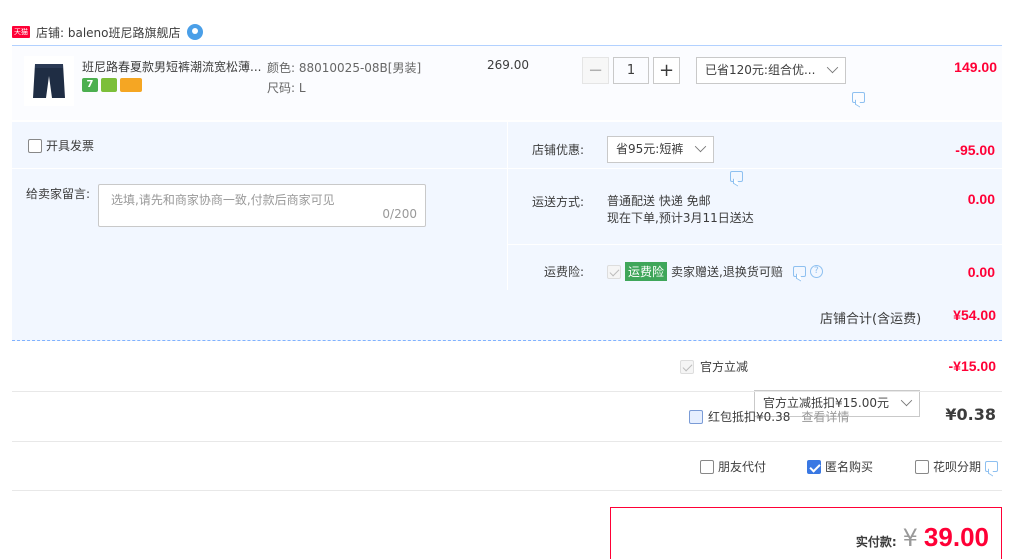 The width and height of the screenshot is (1009, 559). I want to click on freight-ins-info-icon, so click(799, 271).